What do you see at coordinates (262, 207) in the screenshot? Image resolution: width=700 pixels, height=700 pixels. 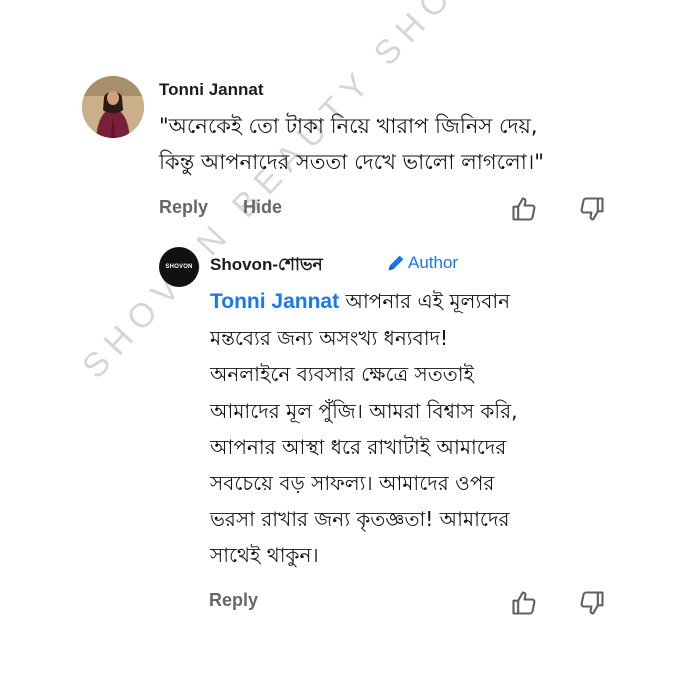 I see `hide-button: Hide` at bounding box center [262, 207].